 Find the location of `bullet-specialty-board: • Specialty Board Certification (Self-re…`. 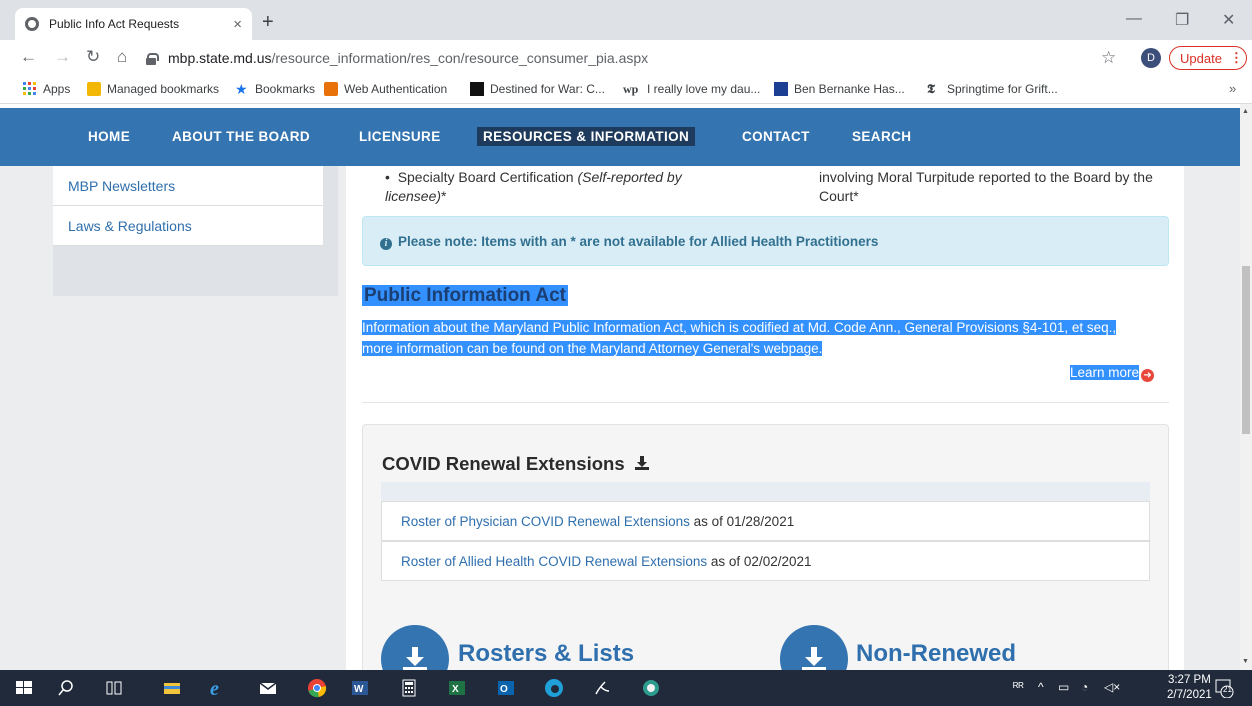

bullet-specialty-board: • Specialty Board Certification (Self-re… is located at coordinates (555, 187).